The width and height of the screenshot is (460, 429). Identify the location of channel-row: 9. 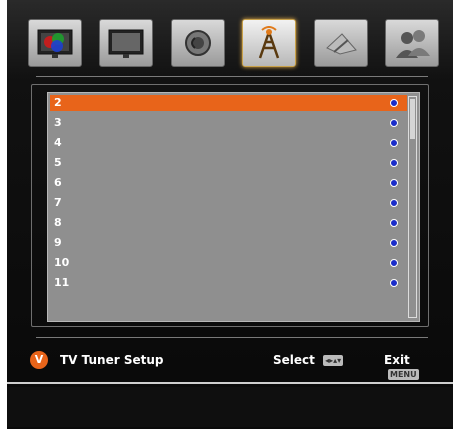
(228, 243).